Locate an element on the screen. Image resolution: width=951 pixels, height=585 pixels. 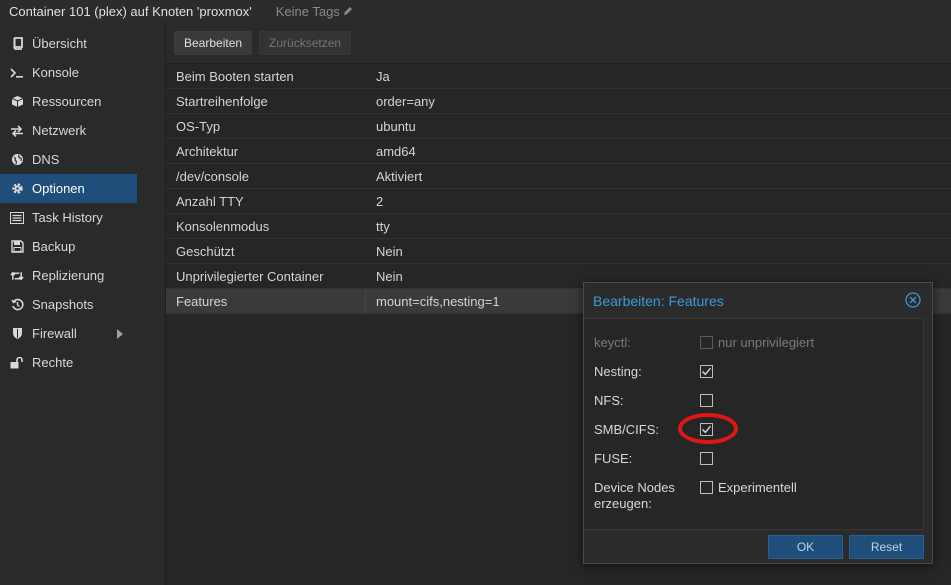
sidebar-item-task-history: Task History is located at coordinates (68, 217).